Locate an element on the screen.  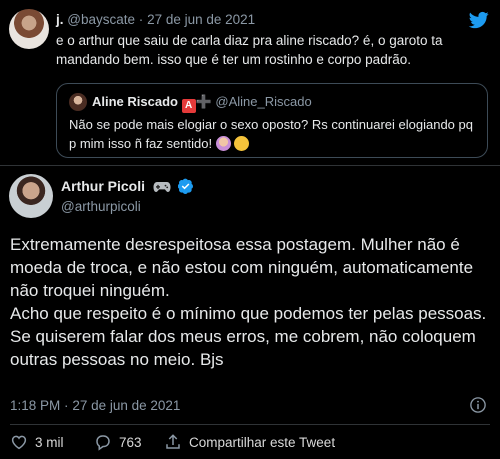
info-icon is located at coordinates (478, 405).